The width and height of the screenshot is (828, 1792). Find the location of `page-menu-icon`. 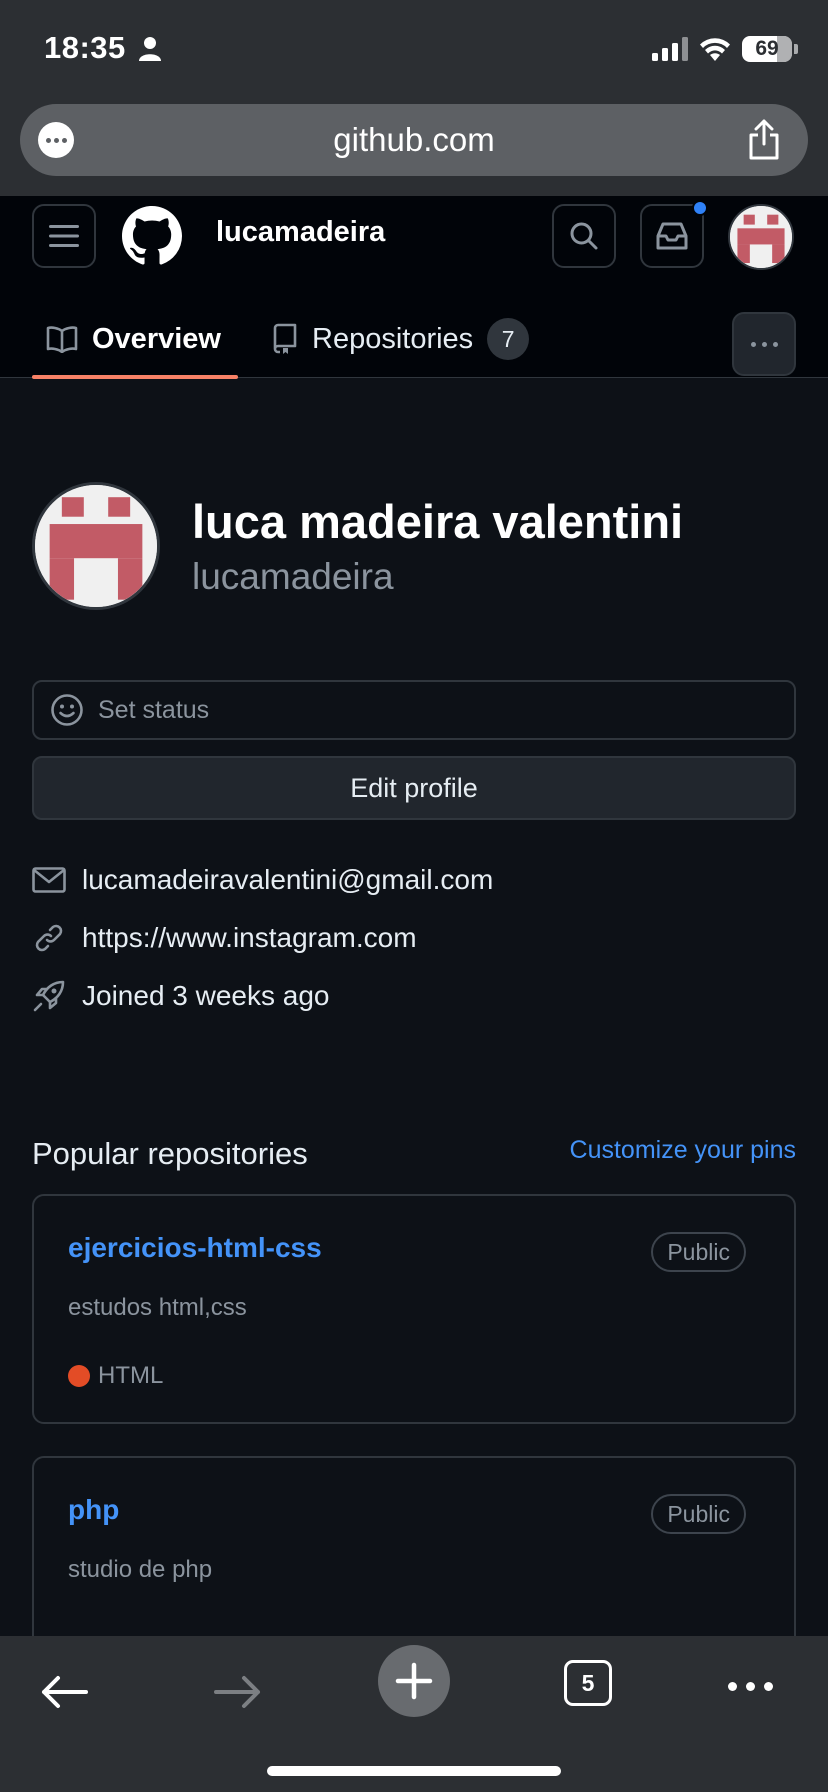

page-menu-icon is located at coordinates (56, 140).